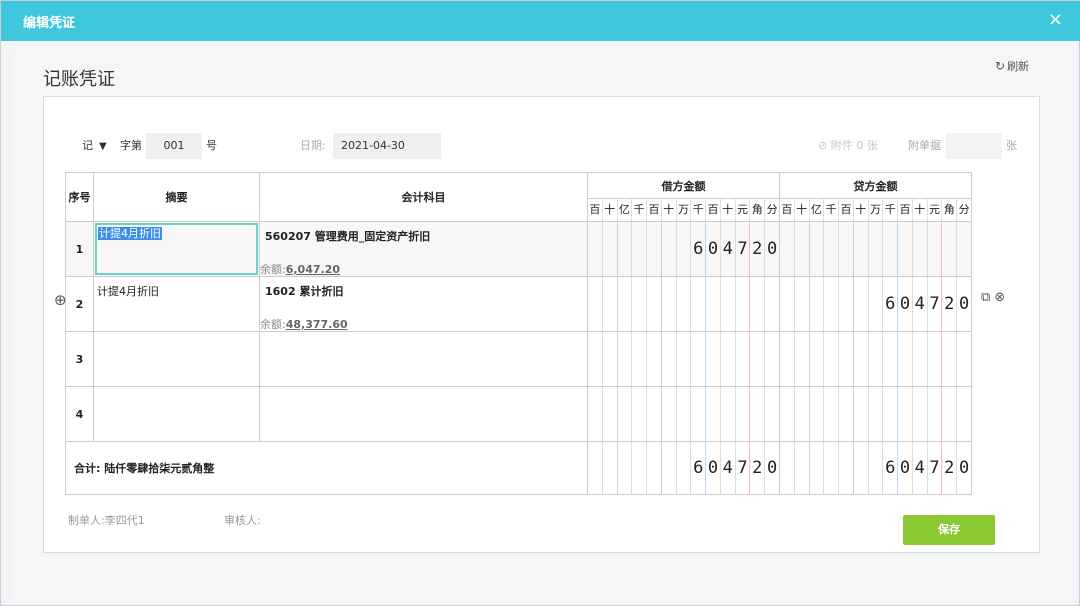  Describe the element at coordinates (640, 210) in the screenshot. I see `digit-unit-label: 千` at that location.